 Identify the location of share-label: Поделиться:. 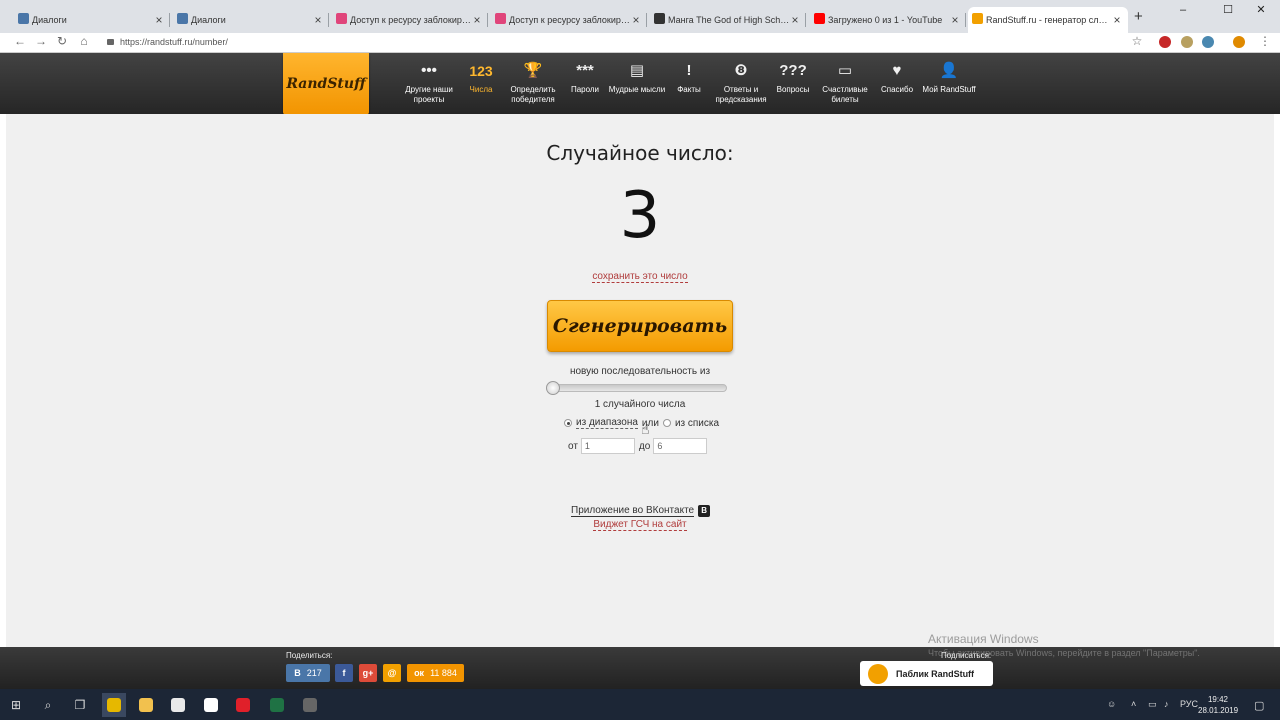
(309, 655).